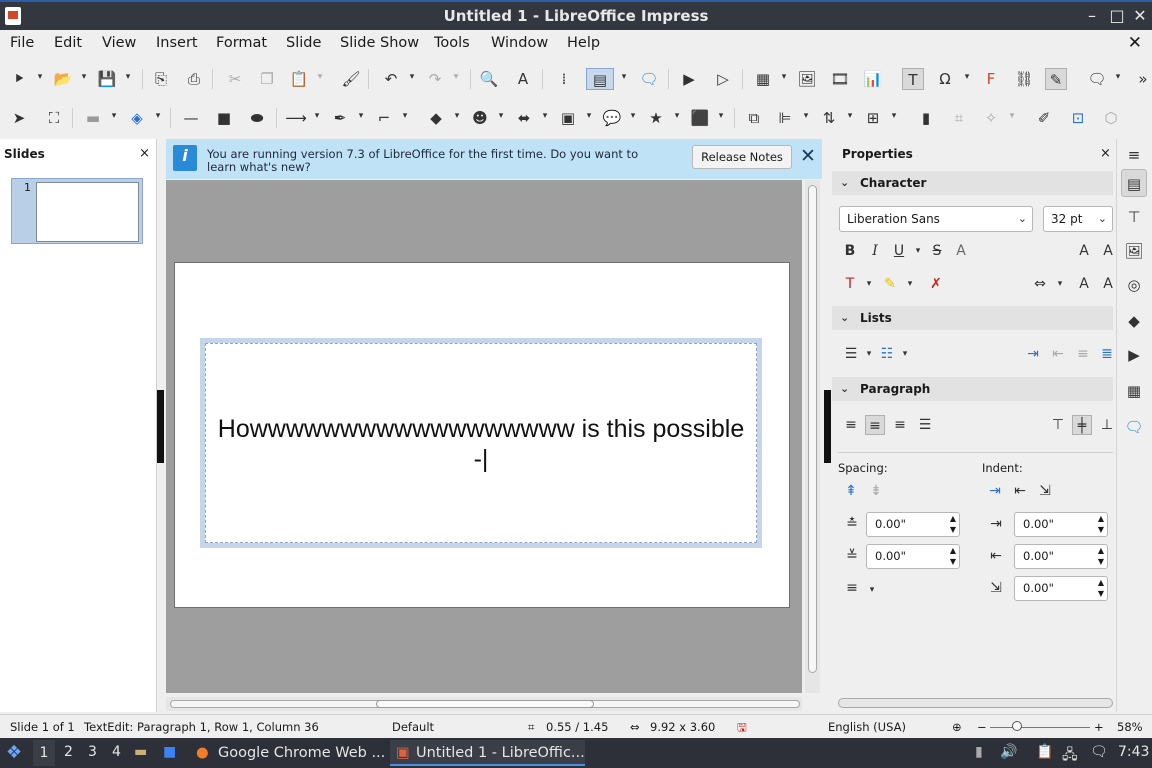 The width and height of the screenshot is (1152, 768). Describe the element at coordinates (224, 118) in the screenshot. I see `rectangle-icon: ■` at that location.